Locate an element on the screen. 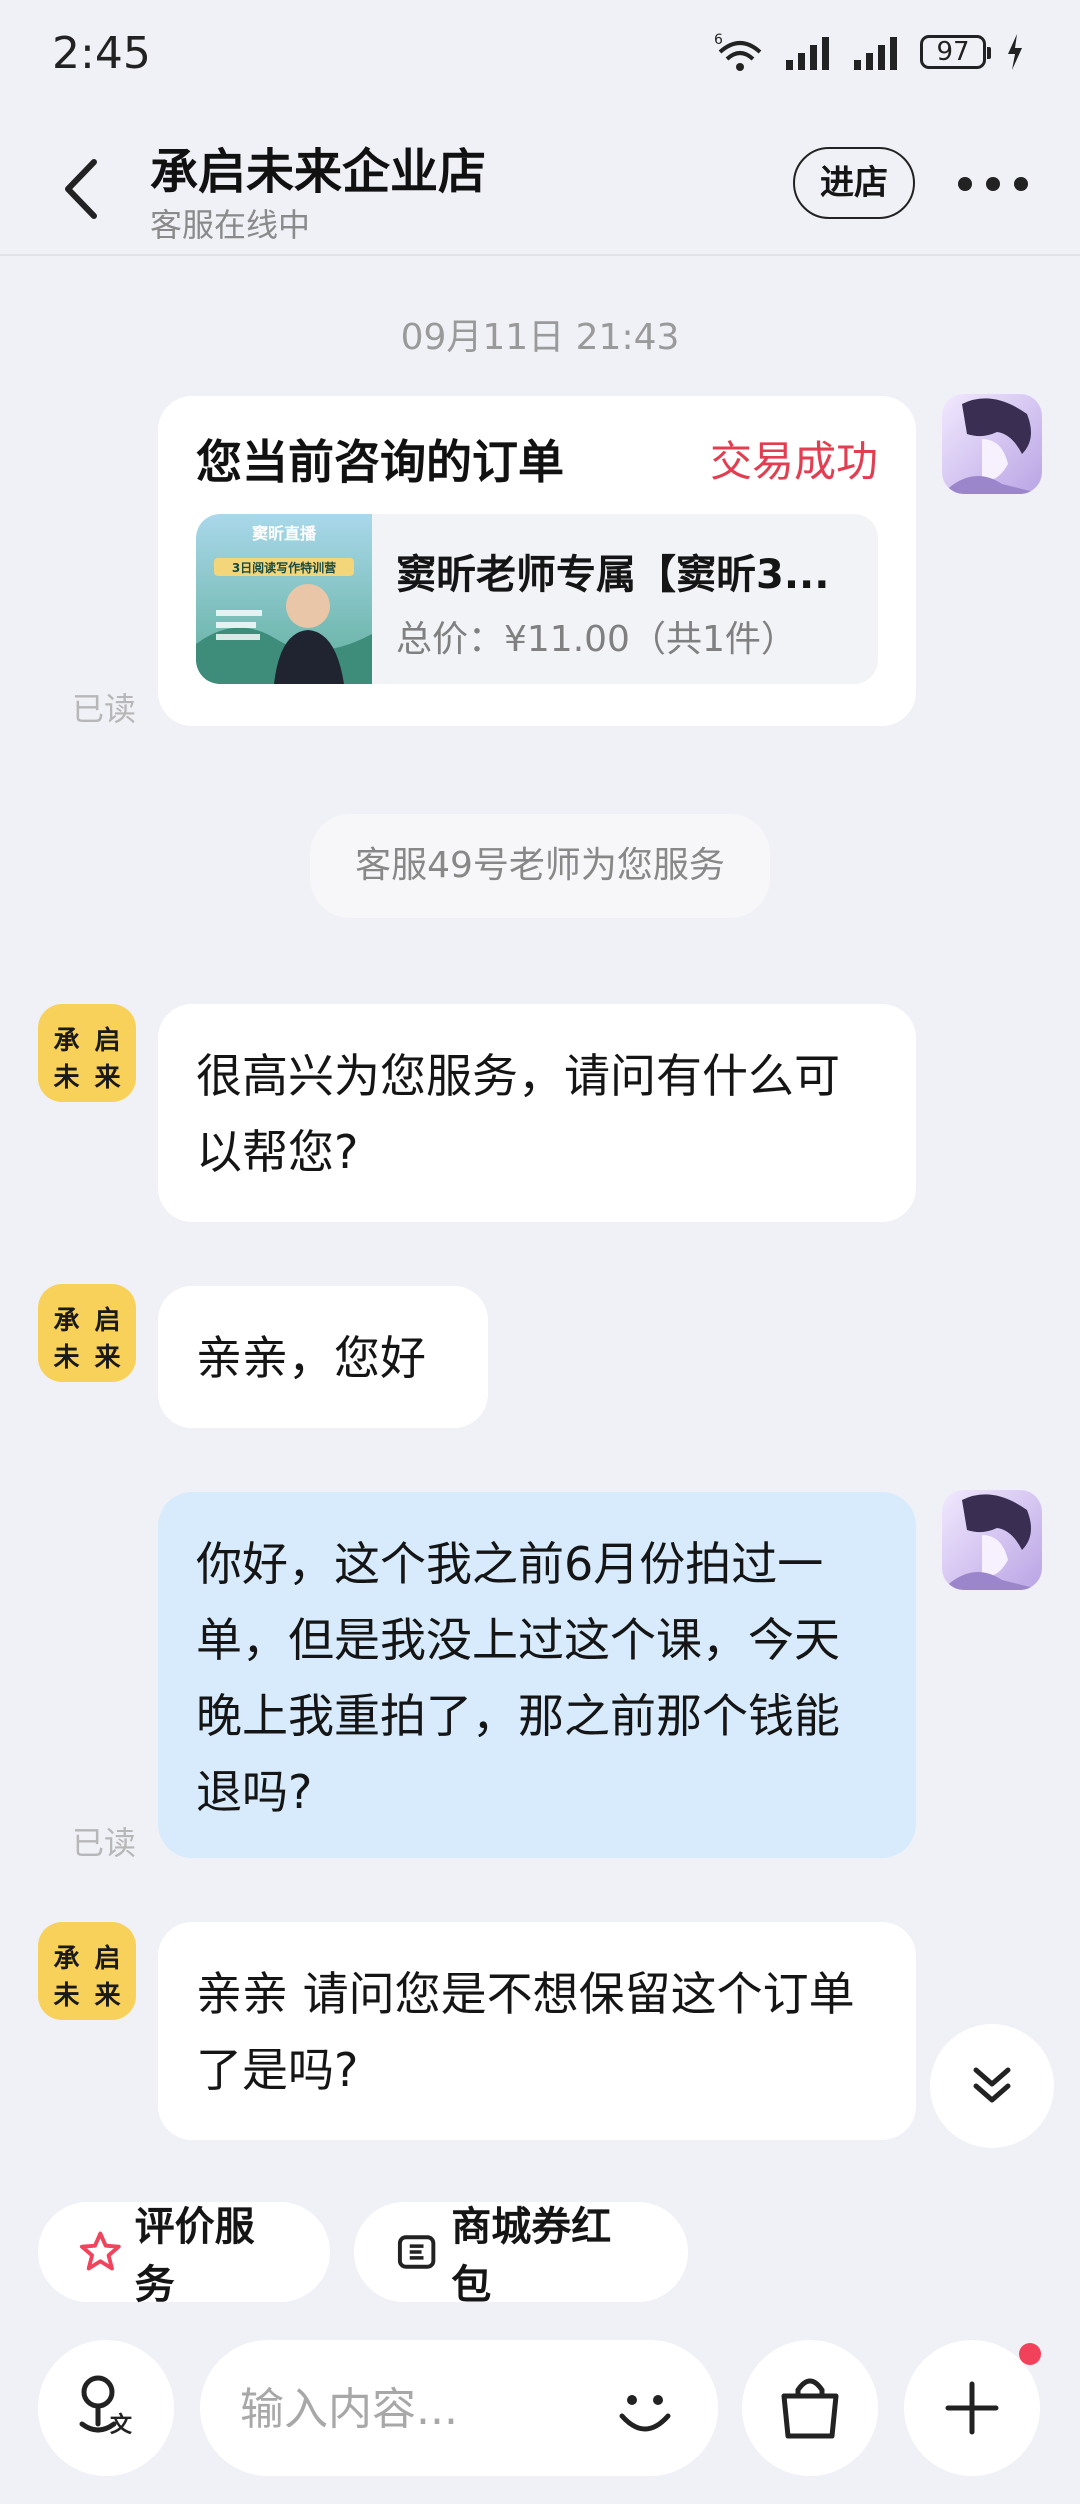 The image size is (1080, 2504). back-arrow-icon is located at coordinates (83, 189).